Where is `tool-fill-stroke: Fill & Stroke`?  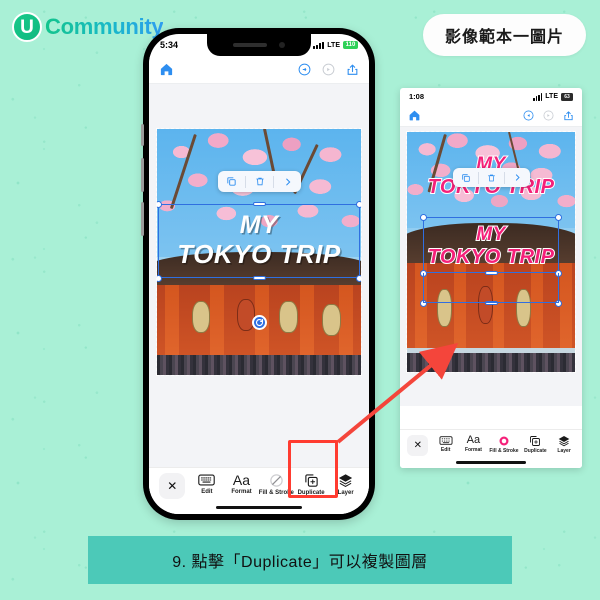
tool-fill-stroke: Fill & Stroke is located at coordinates (503, 444).